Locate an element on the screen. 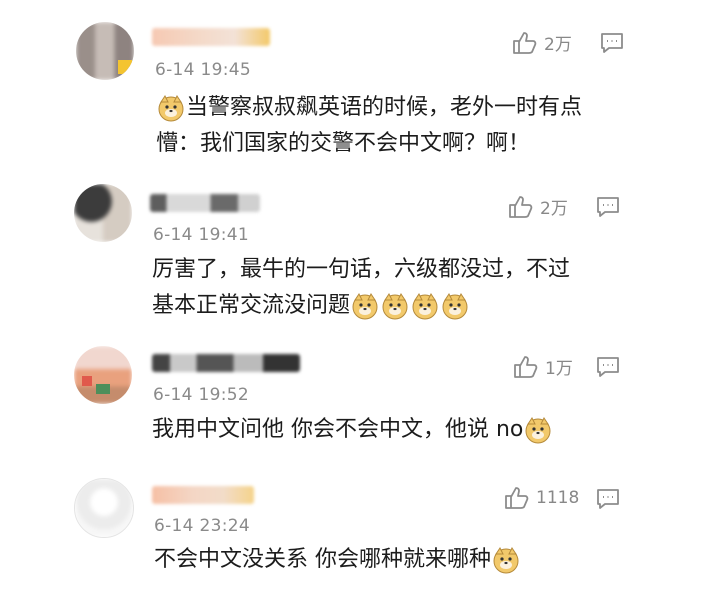 The height and width of the screenshot is (594, 711). like-button: 1118 is located at coordinates (541, 498).